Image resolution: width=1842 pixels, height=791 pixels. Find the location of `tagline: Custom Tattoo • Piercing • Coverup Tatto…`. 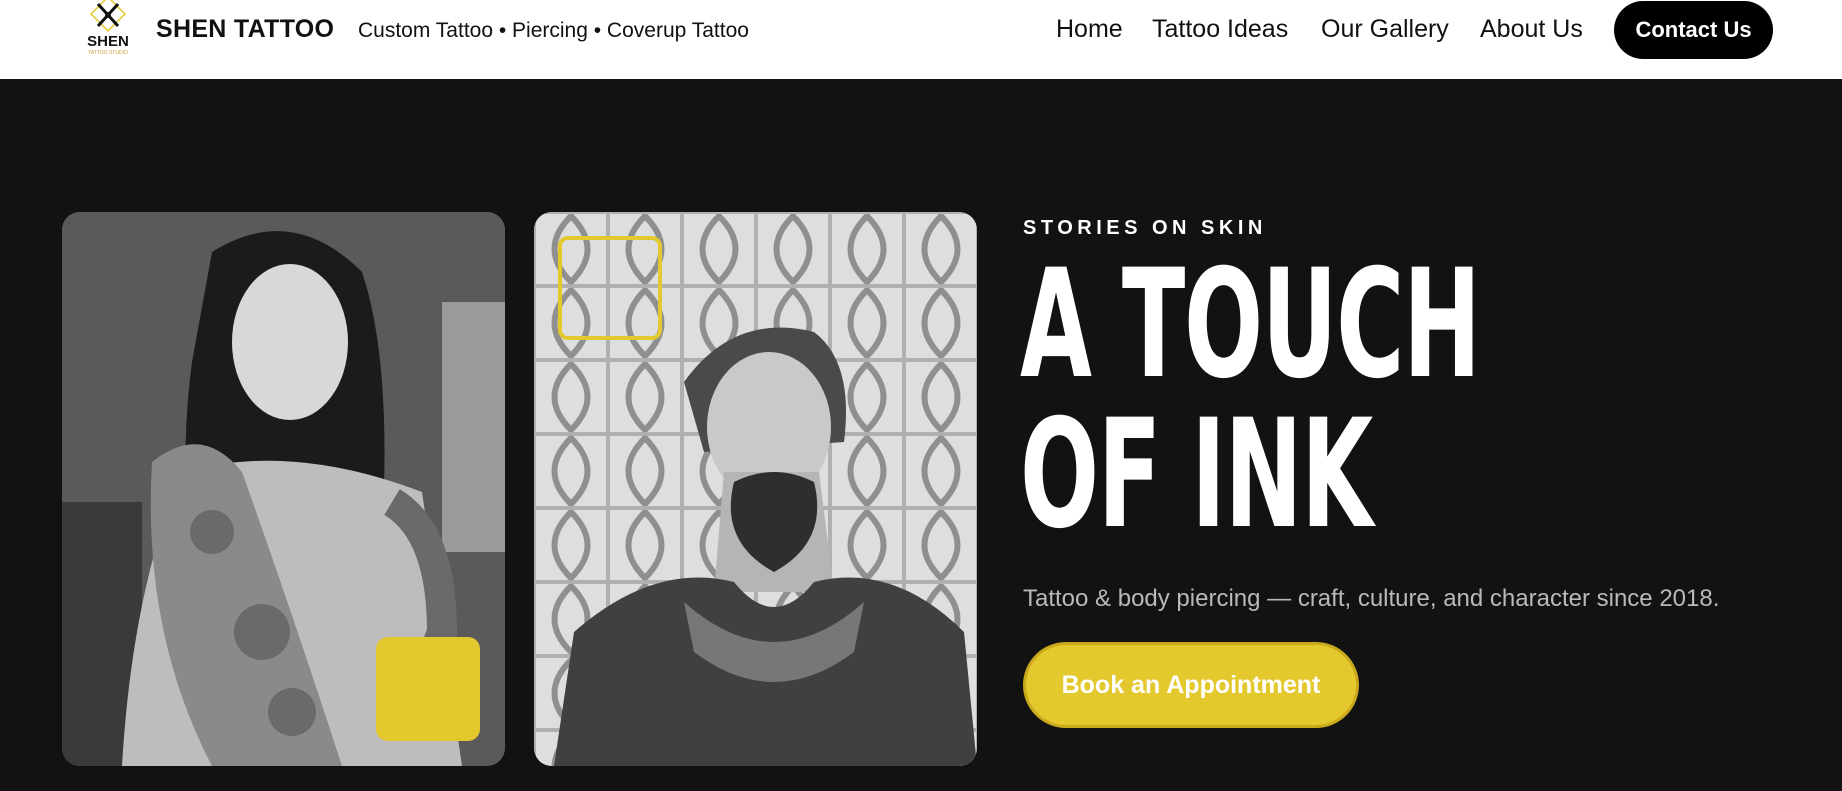

tagline: Custom Tattoo • Piercing • Coverup Tatto… is located at coordinates (553, 30).